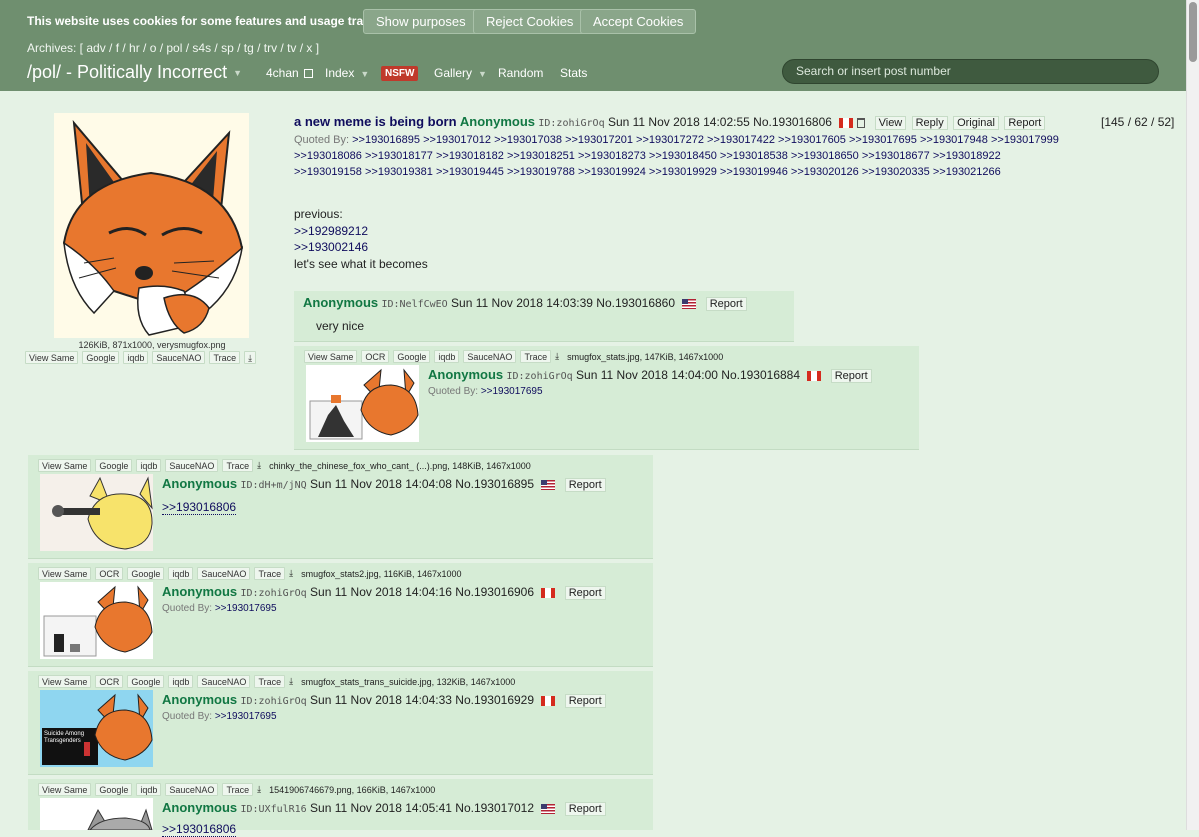 Image resolution: width=1199 pixels, height=837 pixels. I want to click on reply-button: Reply, so click(929, 123).